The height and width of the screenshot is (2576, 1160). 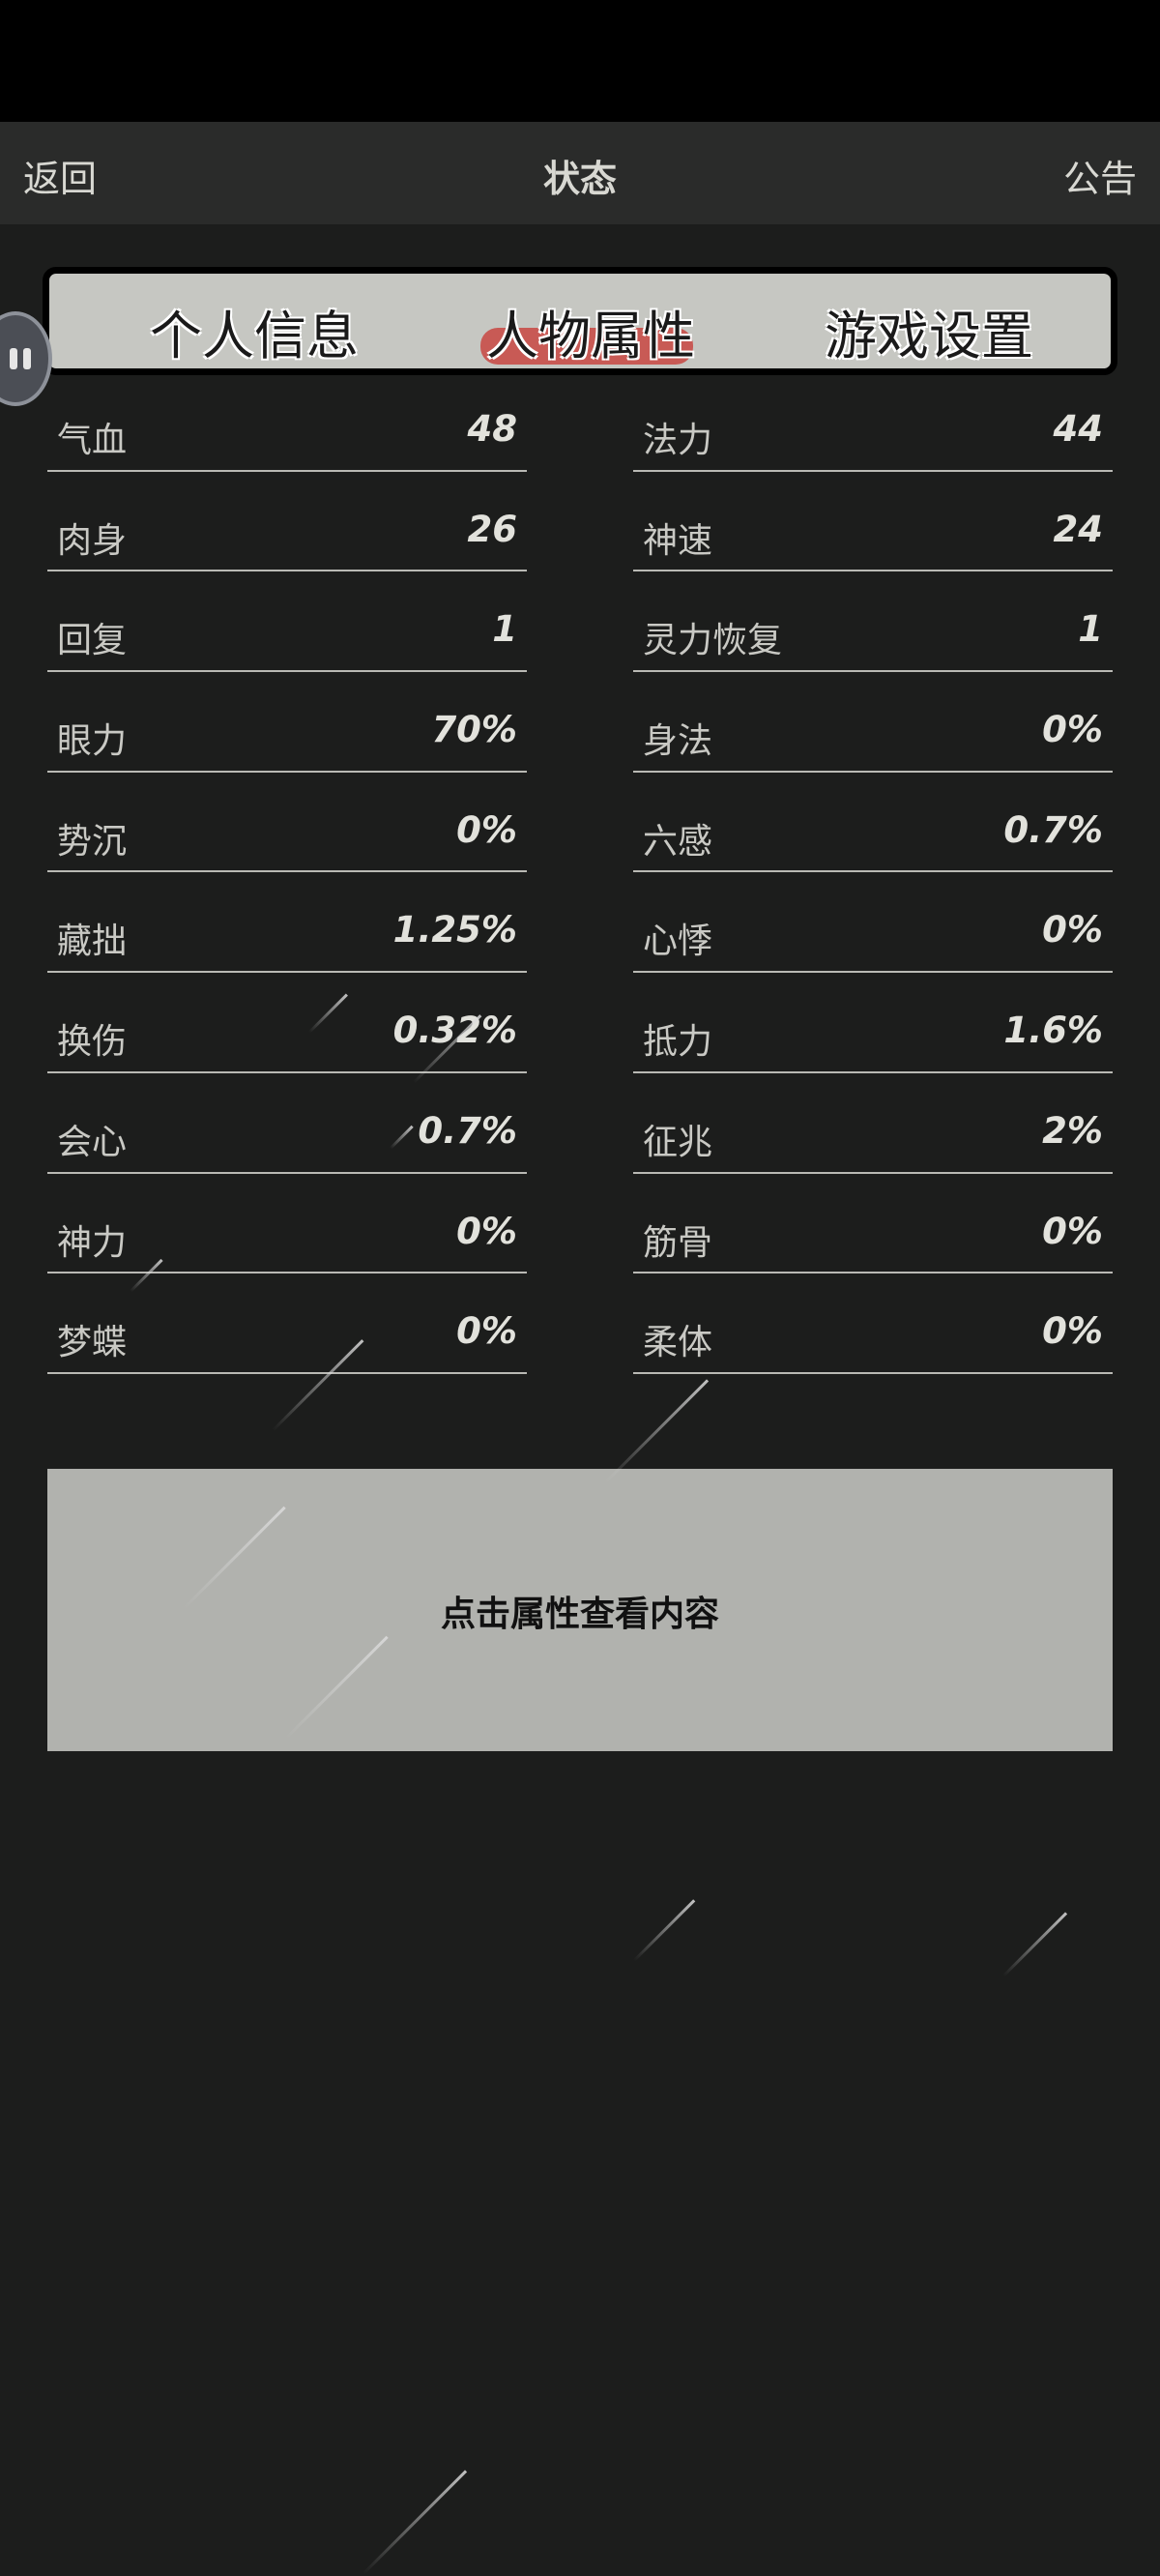 What do you see at coordinates (580, 61) in the screenshot?
I see `status-bar` at bounding box center [580, 61].